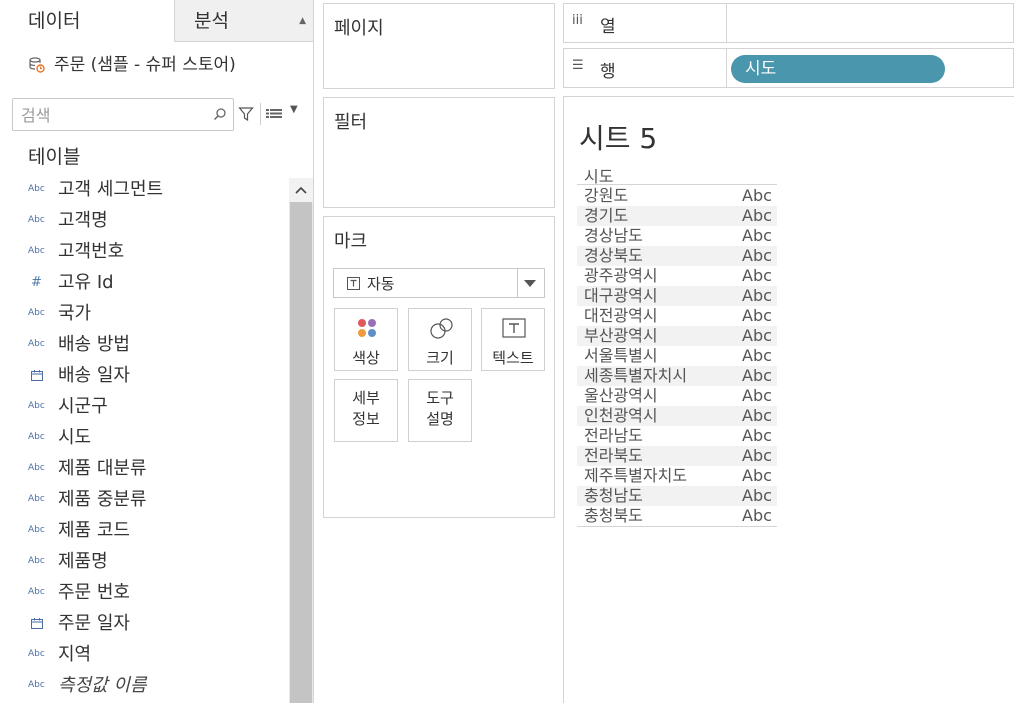 The width and height of the screenshot is (1014, 703). I want to click on search-box, so click(123, 114).